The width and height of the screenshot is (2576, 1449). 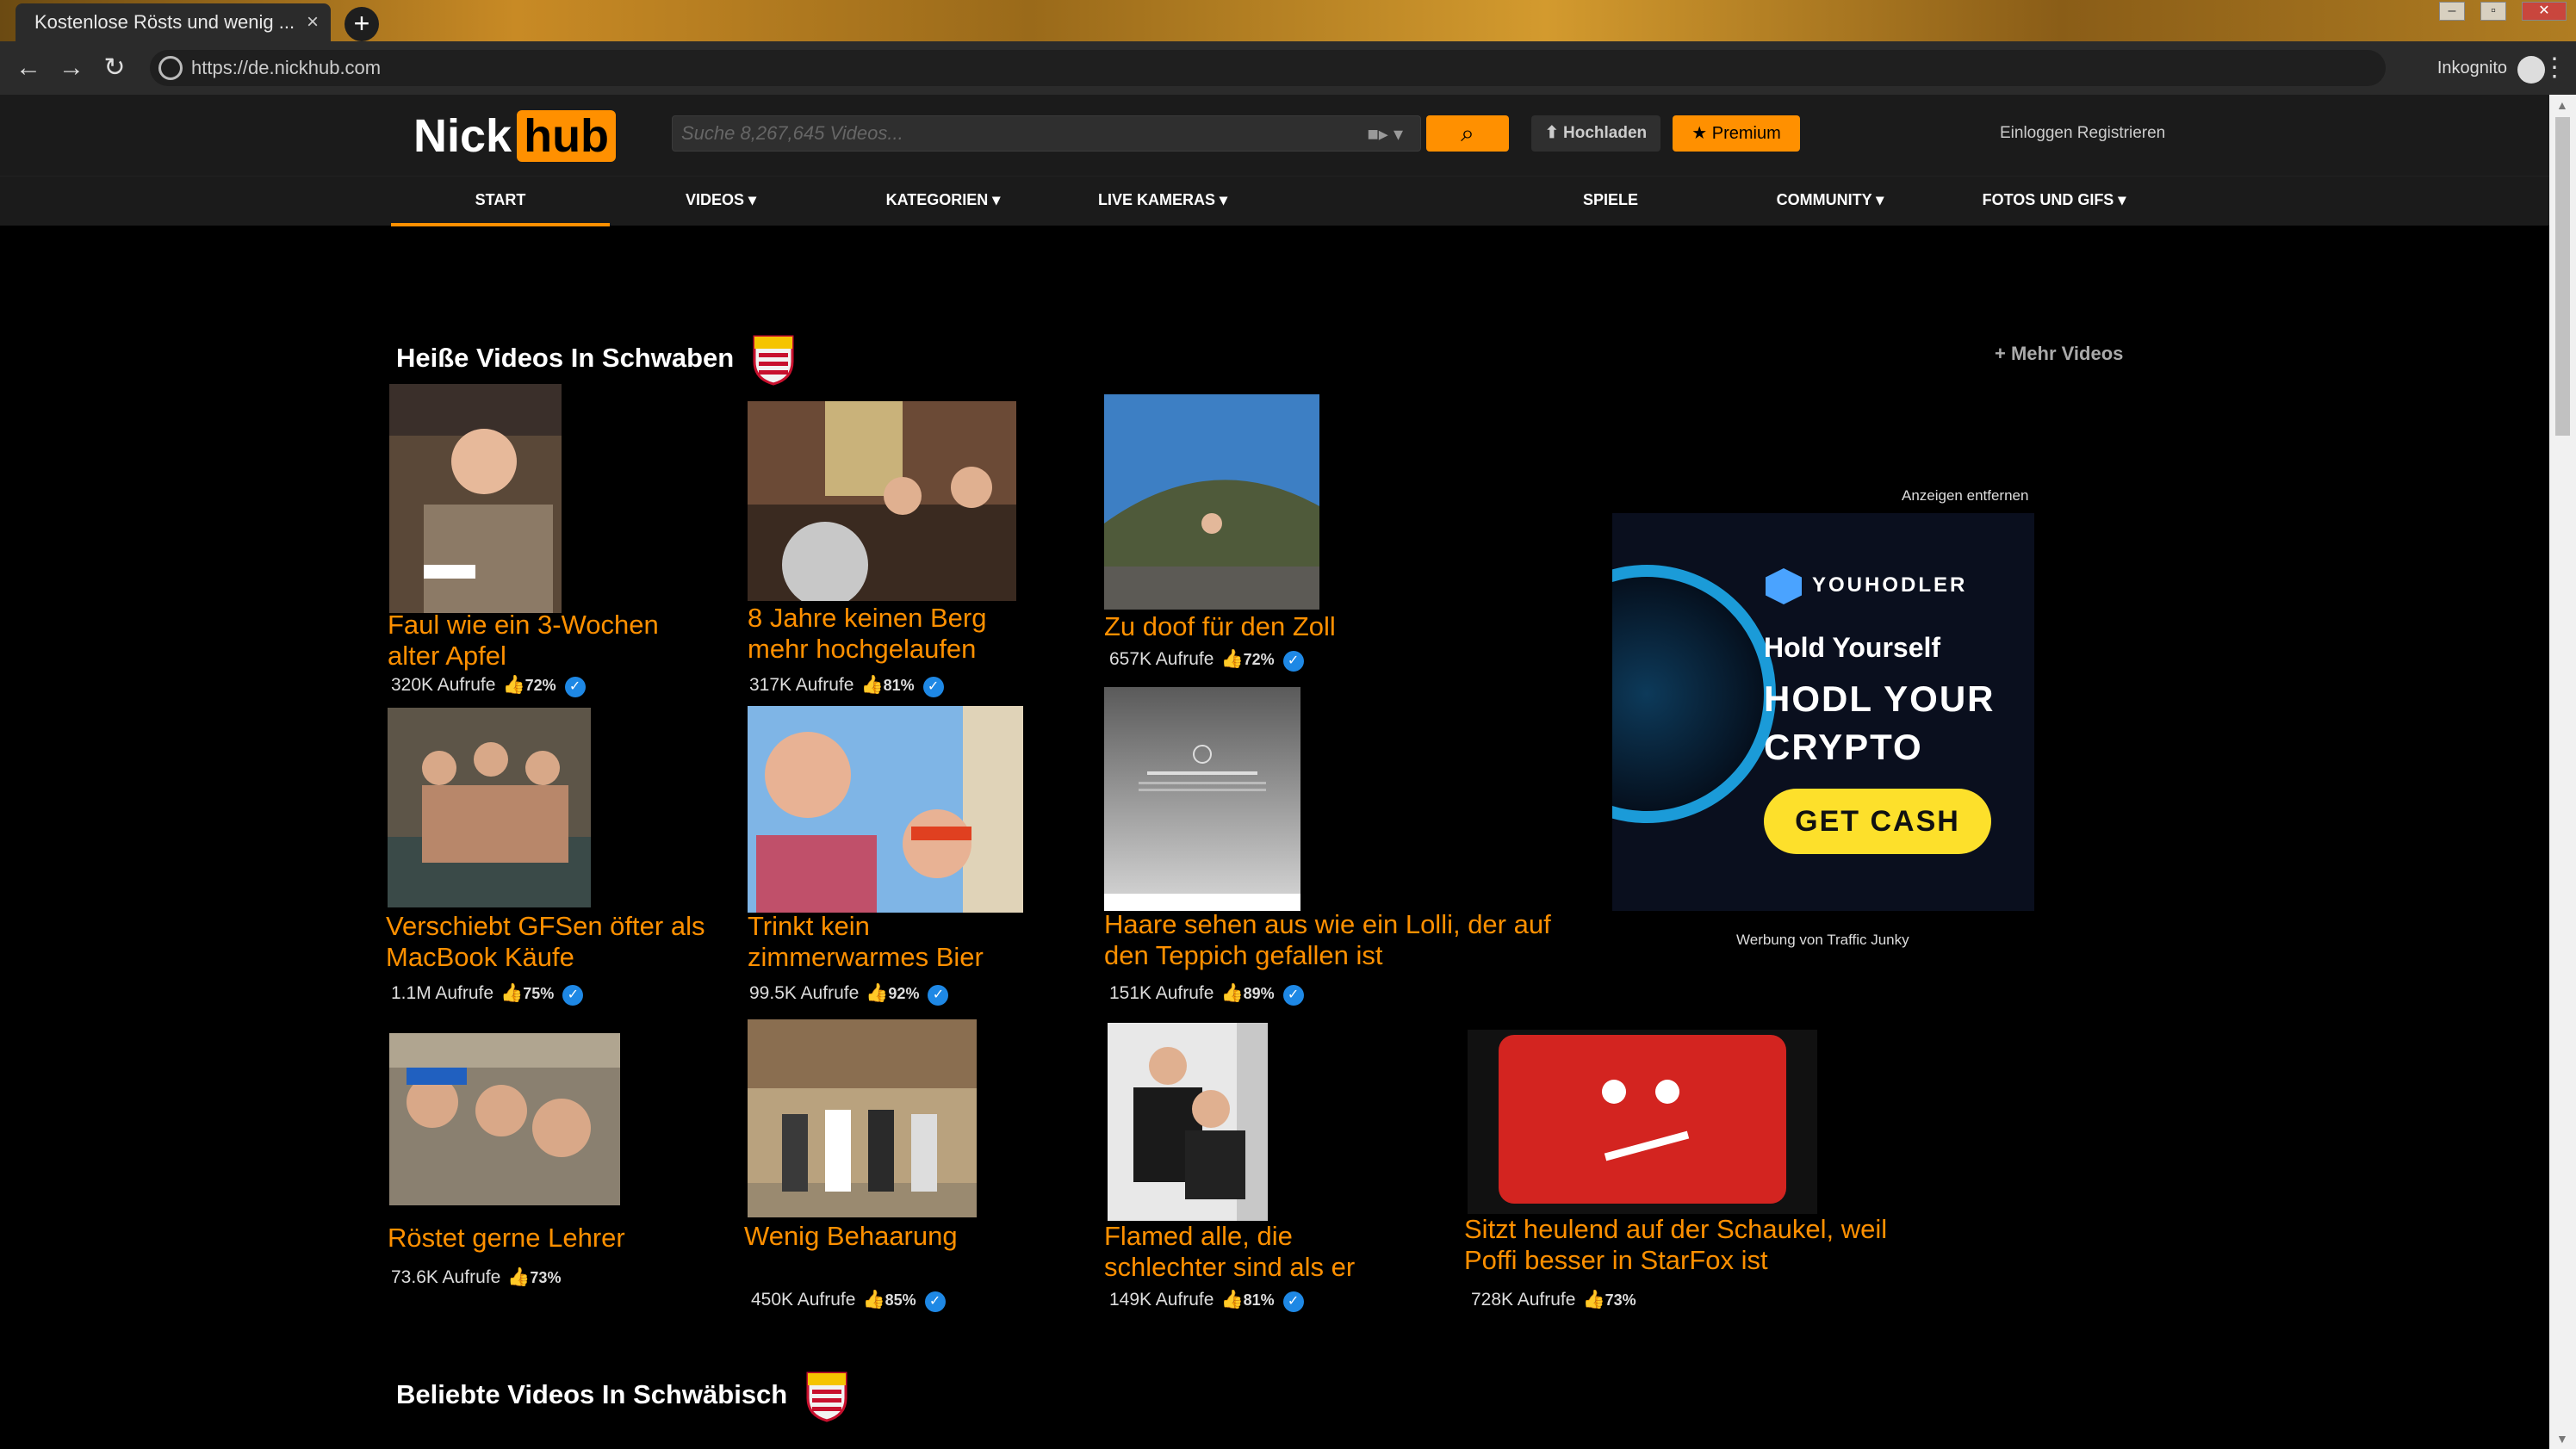 I want to click on video-meta: 149K Aufrufe 👍81% ✓, so click(x=1206, y=1301).